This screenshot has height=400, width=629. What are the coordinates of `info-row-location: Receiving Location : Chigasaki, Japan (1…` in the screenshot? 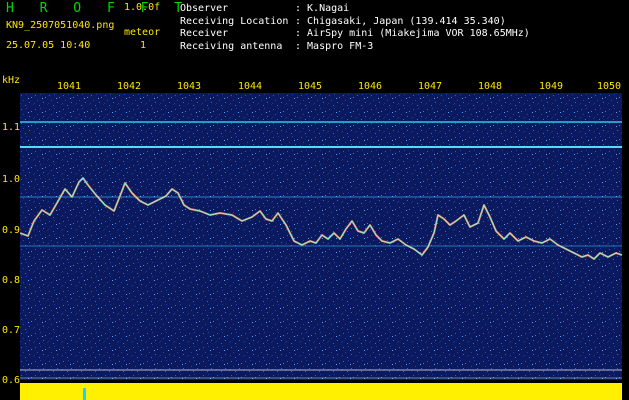 It's located at (355, 22).